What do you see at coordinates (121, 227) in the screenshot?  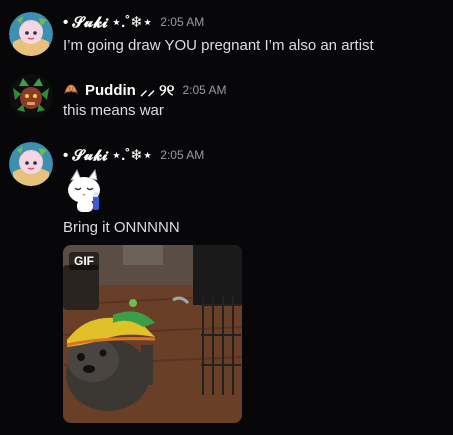 I see `message-text: Bring it ONNNNN` at bounding box center [121, 227].